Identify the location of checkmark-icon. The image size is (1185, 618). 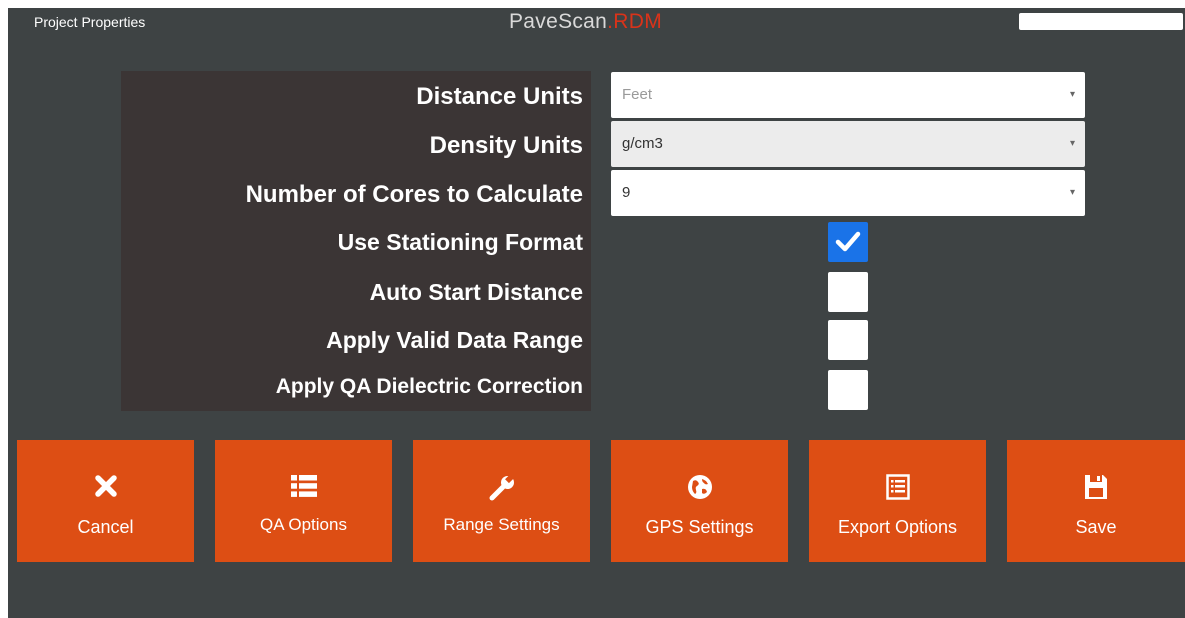
(848, 241).